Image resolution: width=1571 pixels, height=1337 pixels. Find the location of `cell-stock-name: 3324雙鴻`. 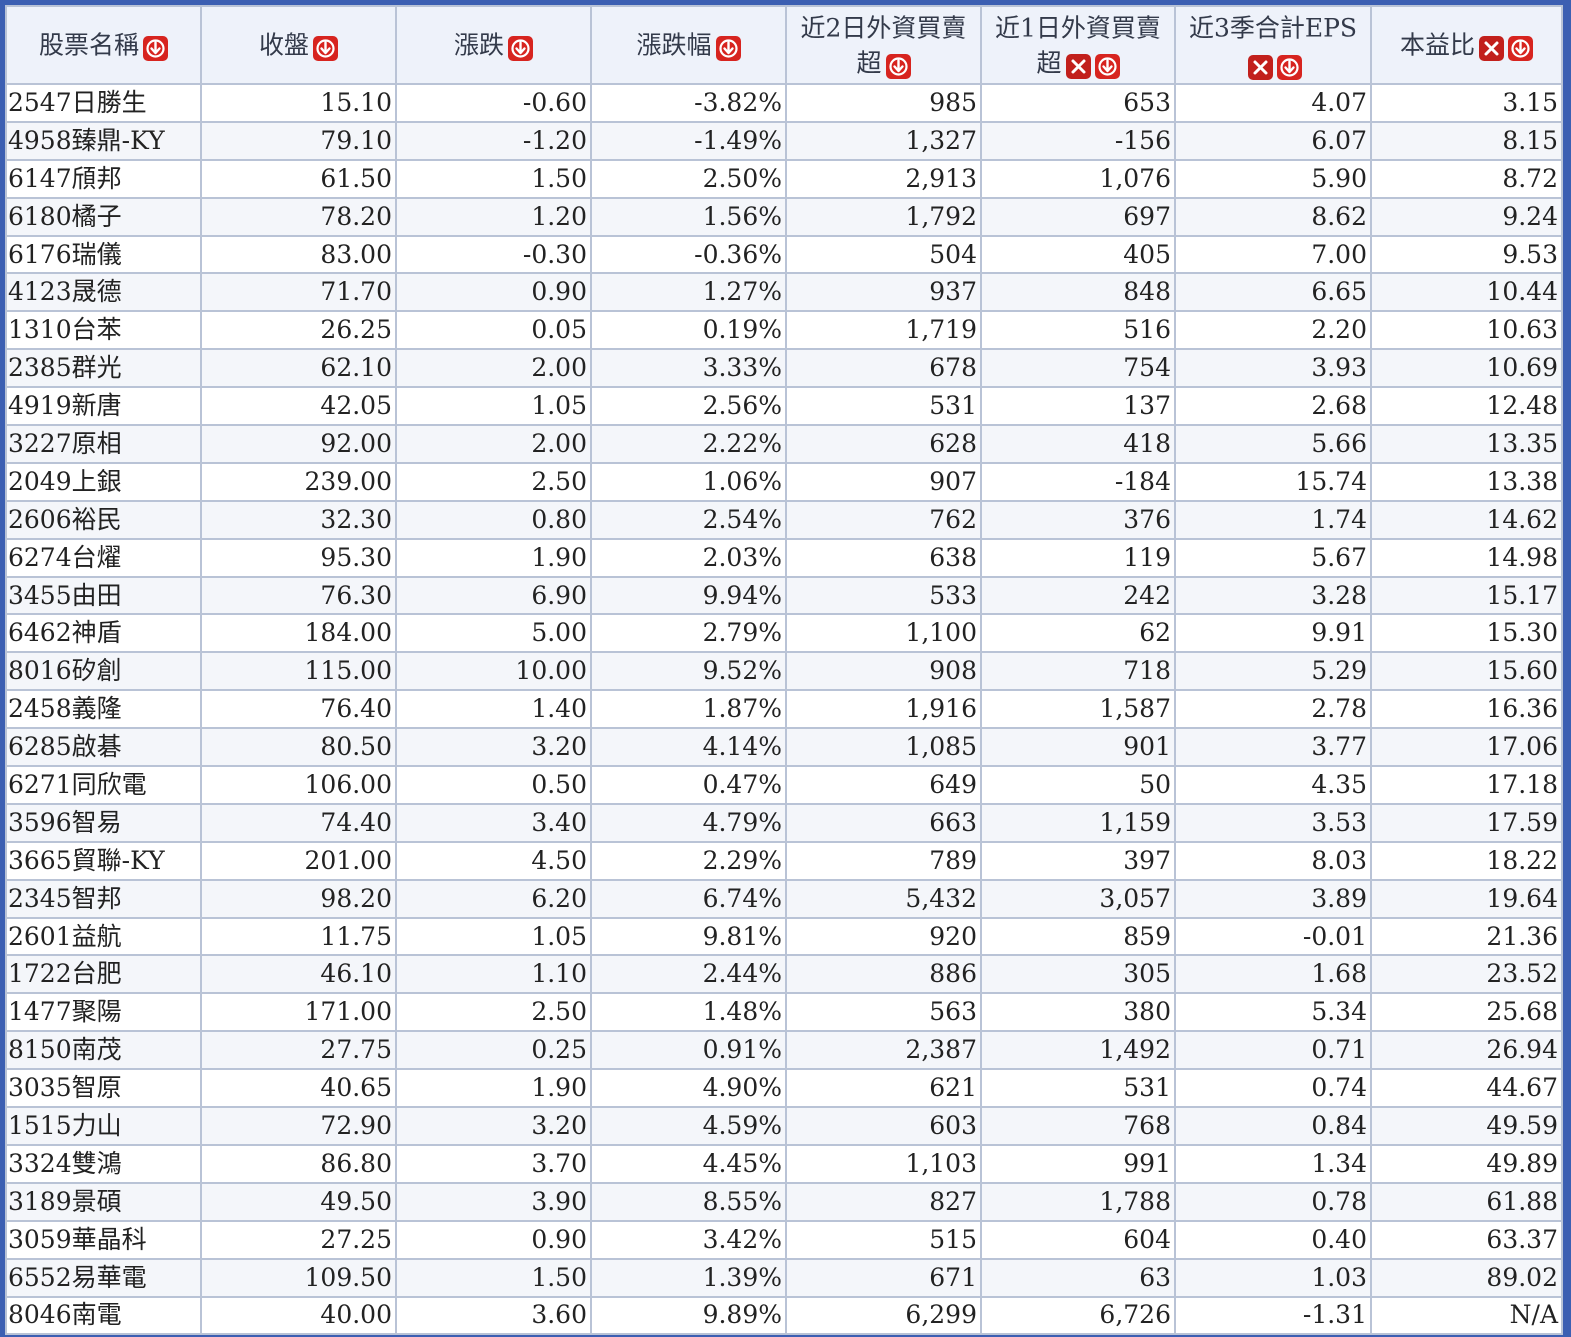

cell-stock-name: 3324雙鴻 is located at coordinates (103, 1163).